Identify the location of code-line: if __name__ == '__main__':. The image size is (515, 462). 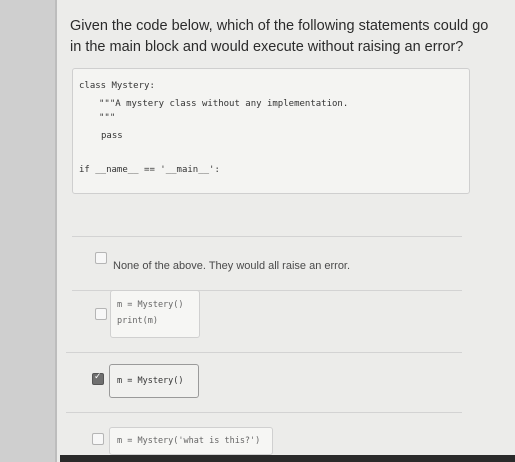
(149, 170).